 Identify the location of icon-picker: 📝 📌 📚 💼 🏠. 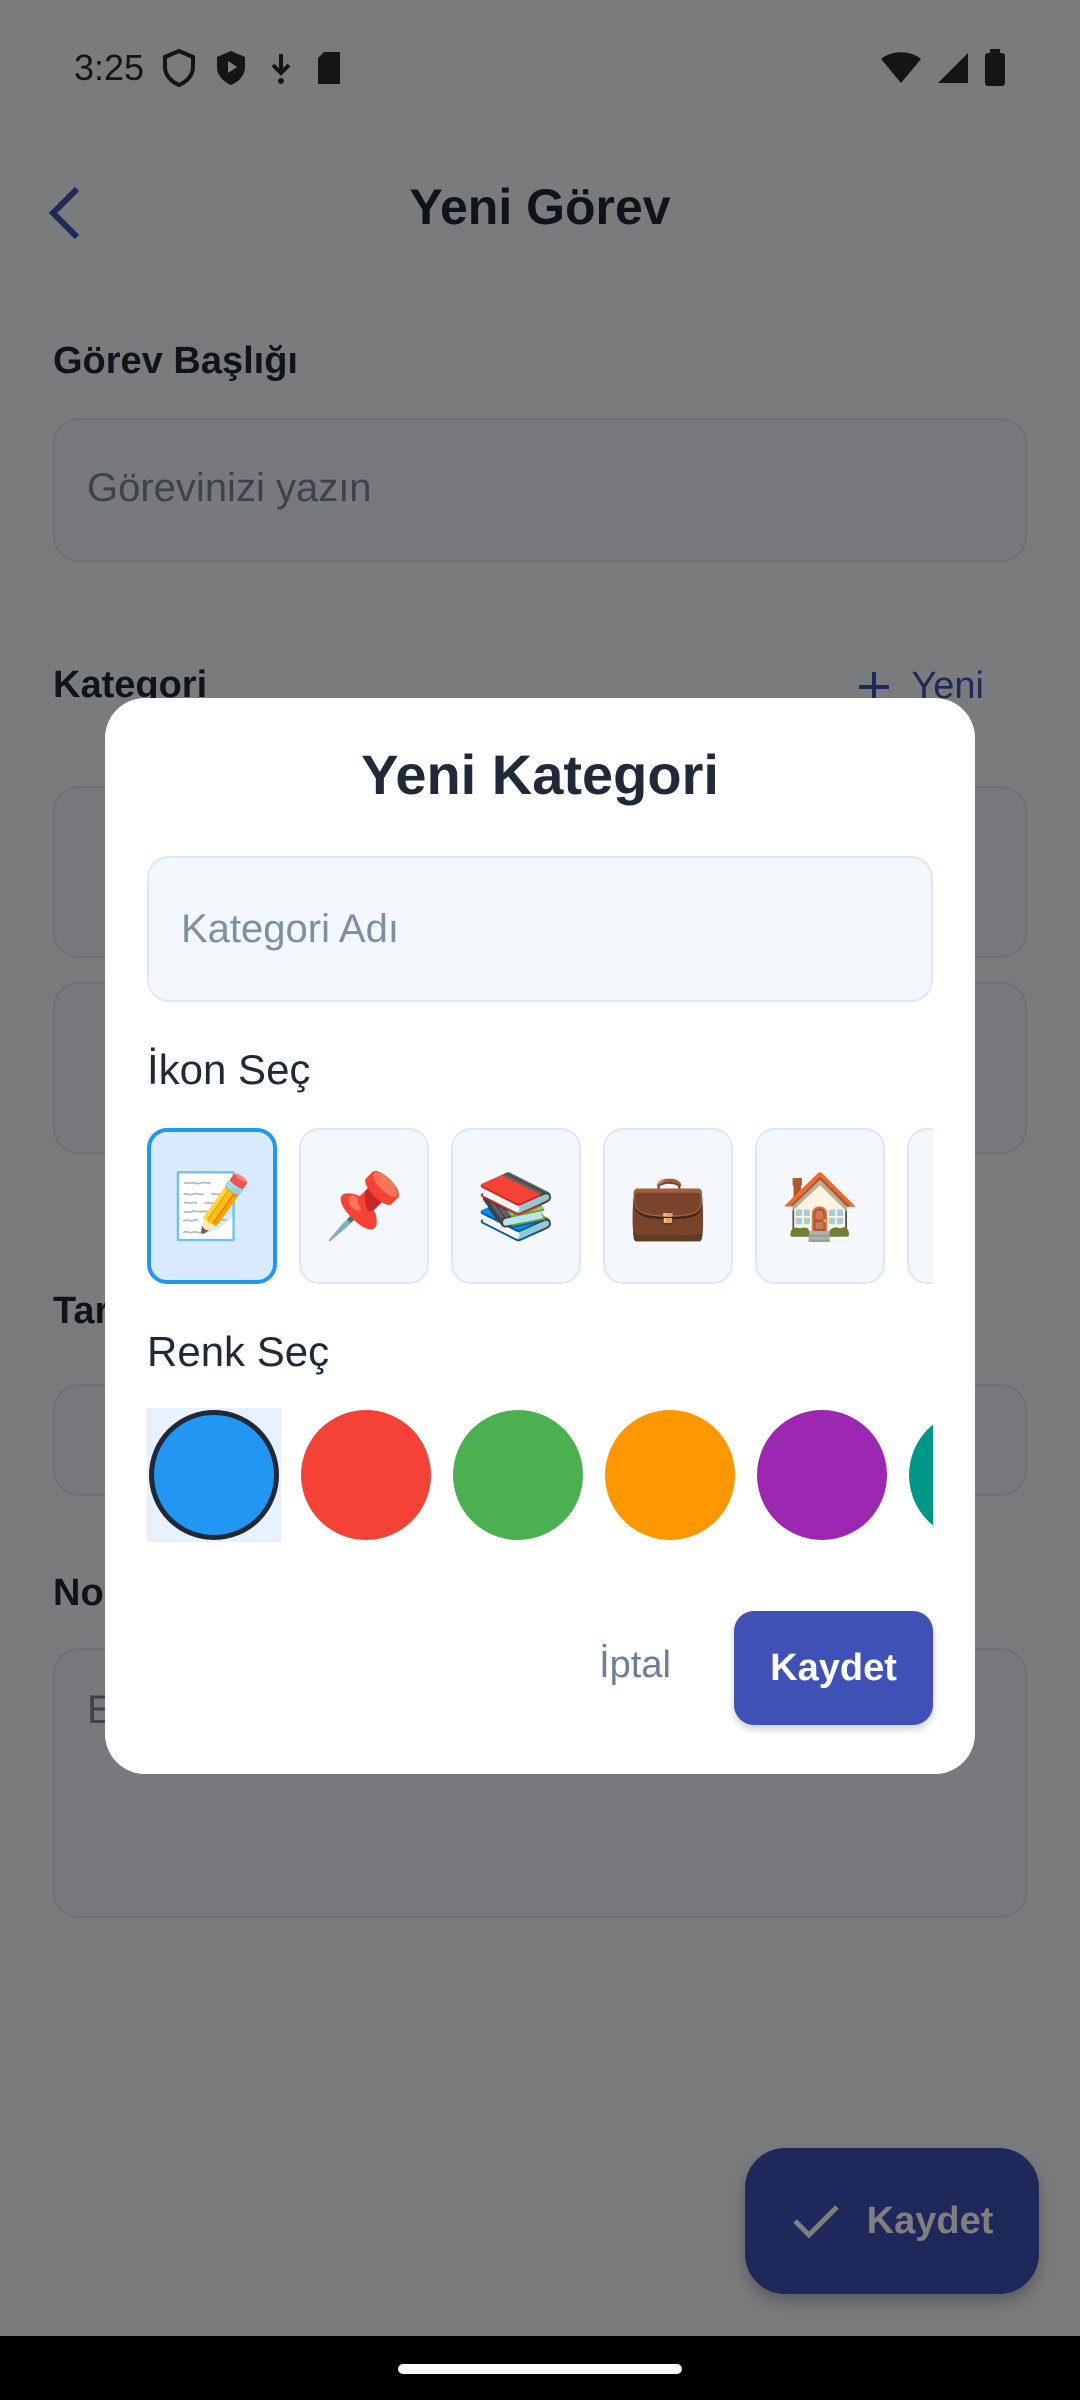
(540, 1208).